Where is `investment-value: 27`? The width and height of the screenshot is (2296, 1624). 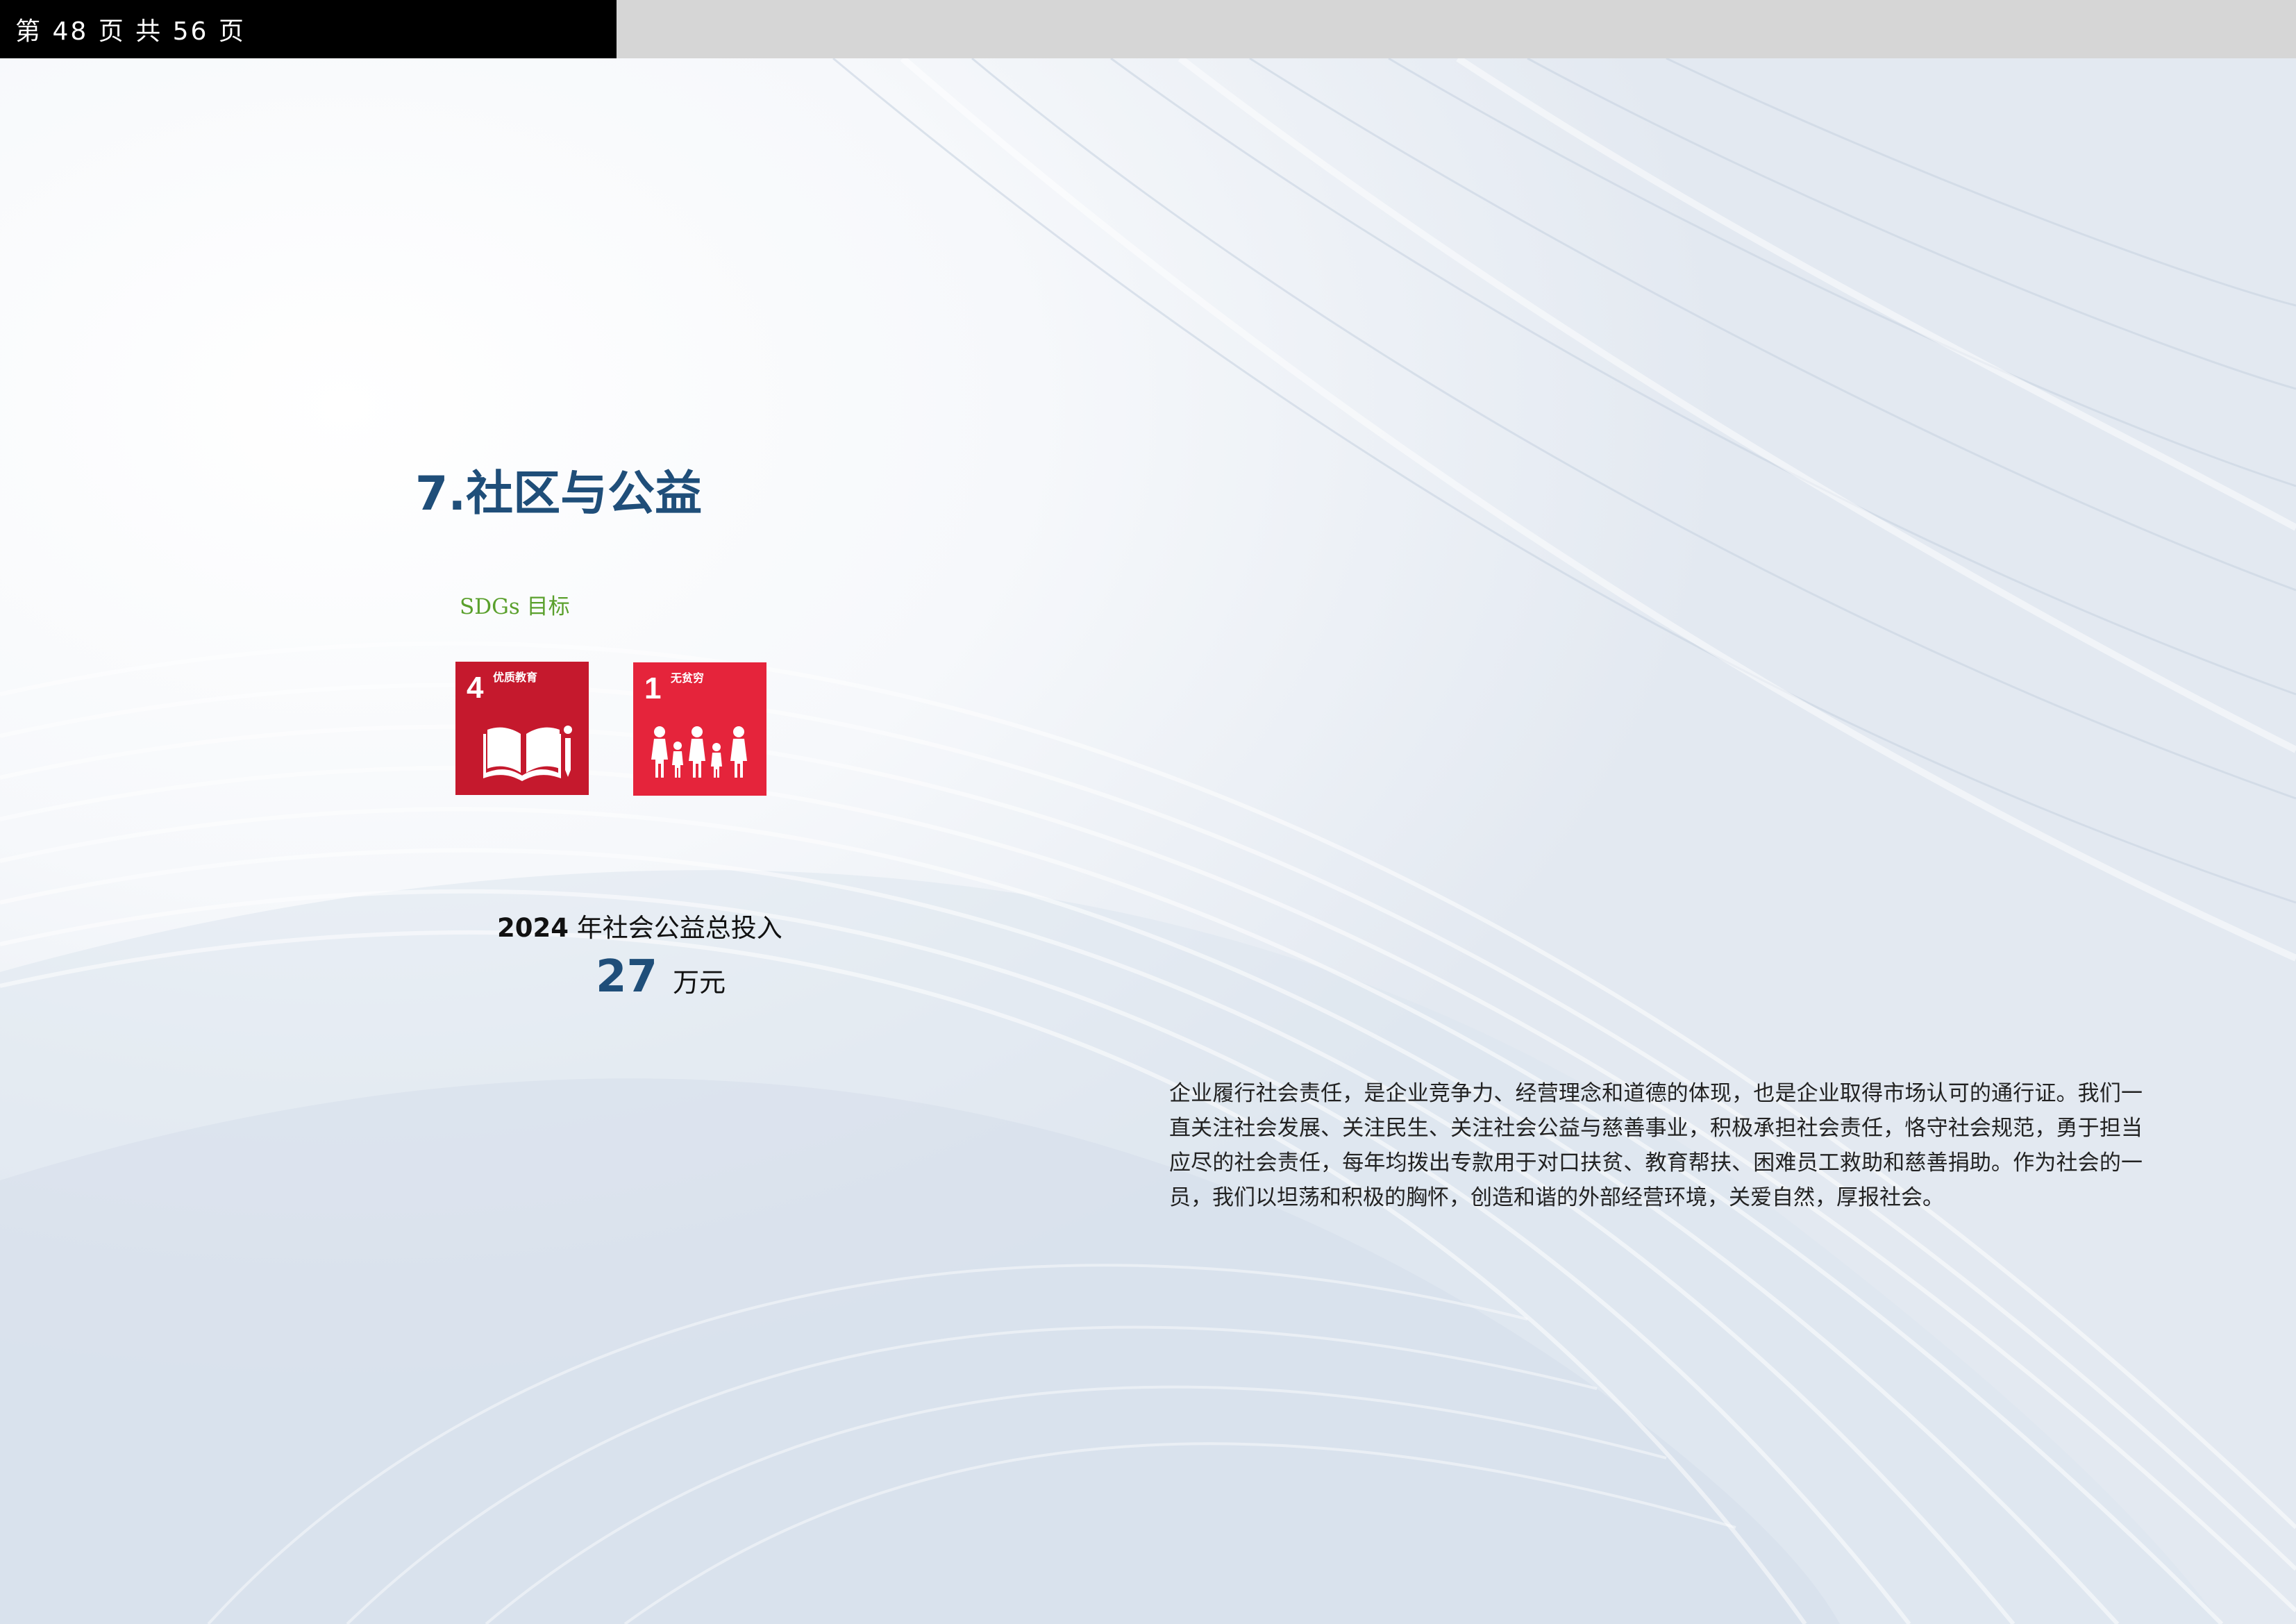 investment-value: 27 is located at coordinates (627, 977).